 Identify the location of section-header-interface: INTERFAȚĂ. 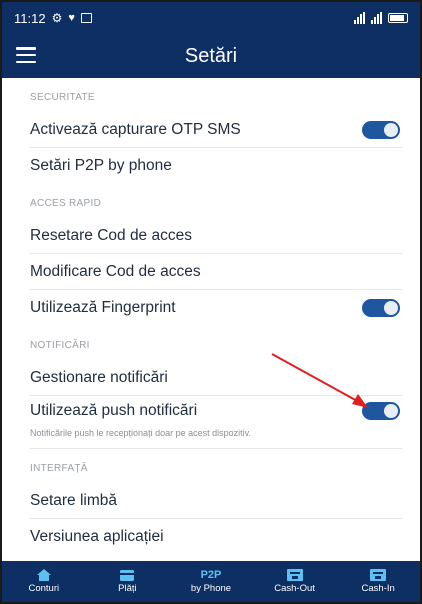
(59, 468).